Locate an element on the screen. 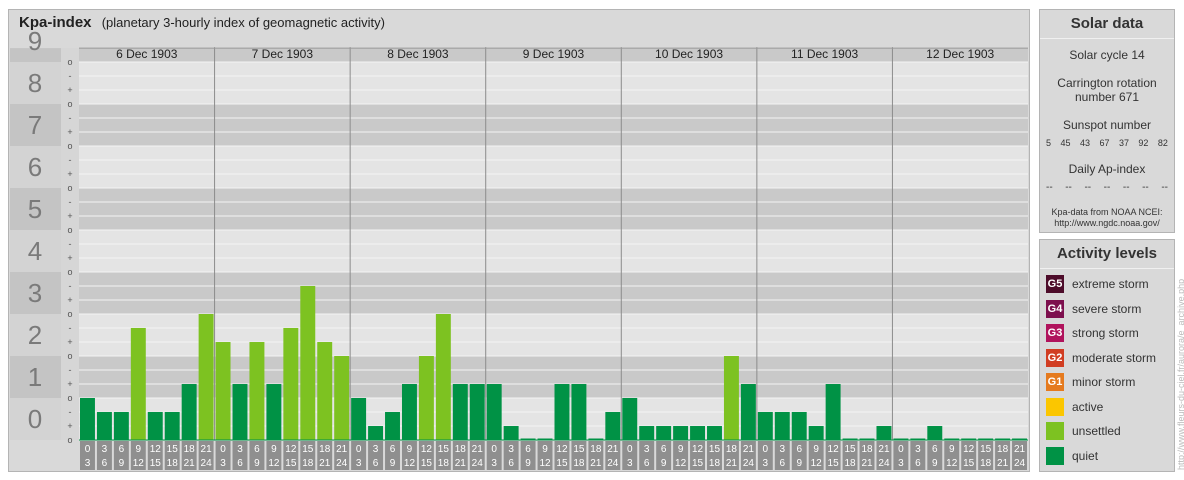 This screenshot has height=480, width=1184. ap-title: Daily Ap-index is located at coordinates (1107, 169).